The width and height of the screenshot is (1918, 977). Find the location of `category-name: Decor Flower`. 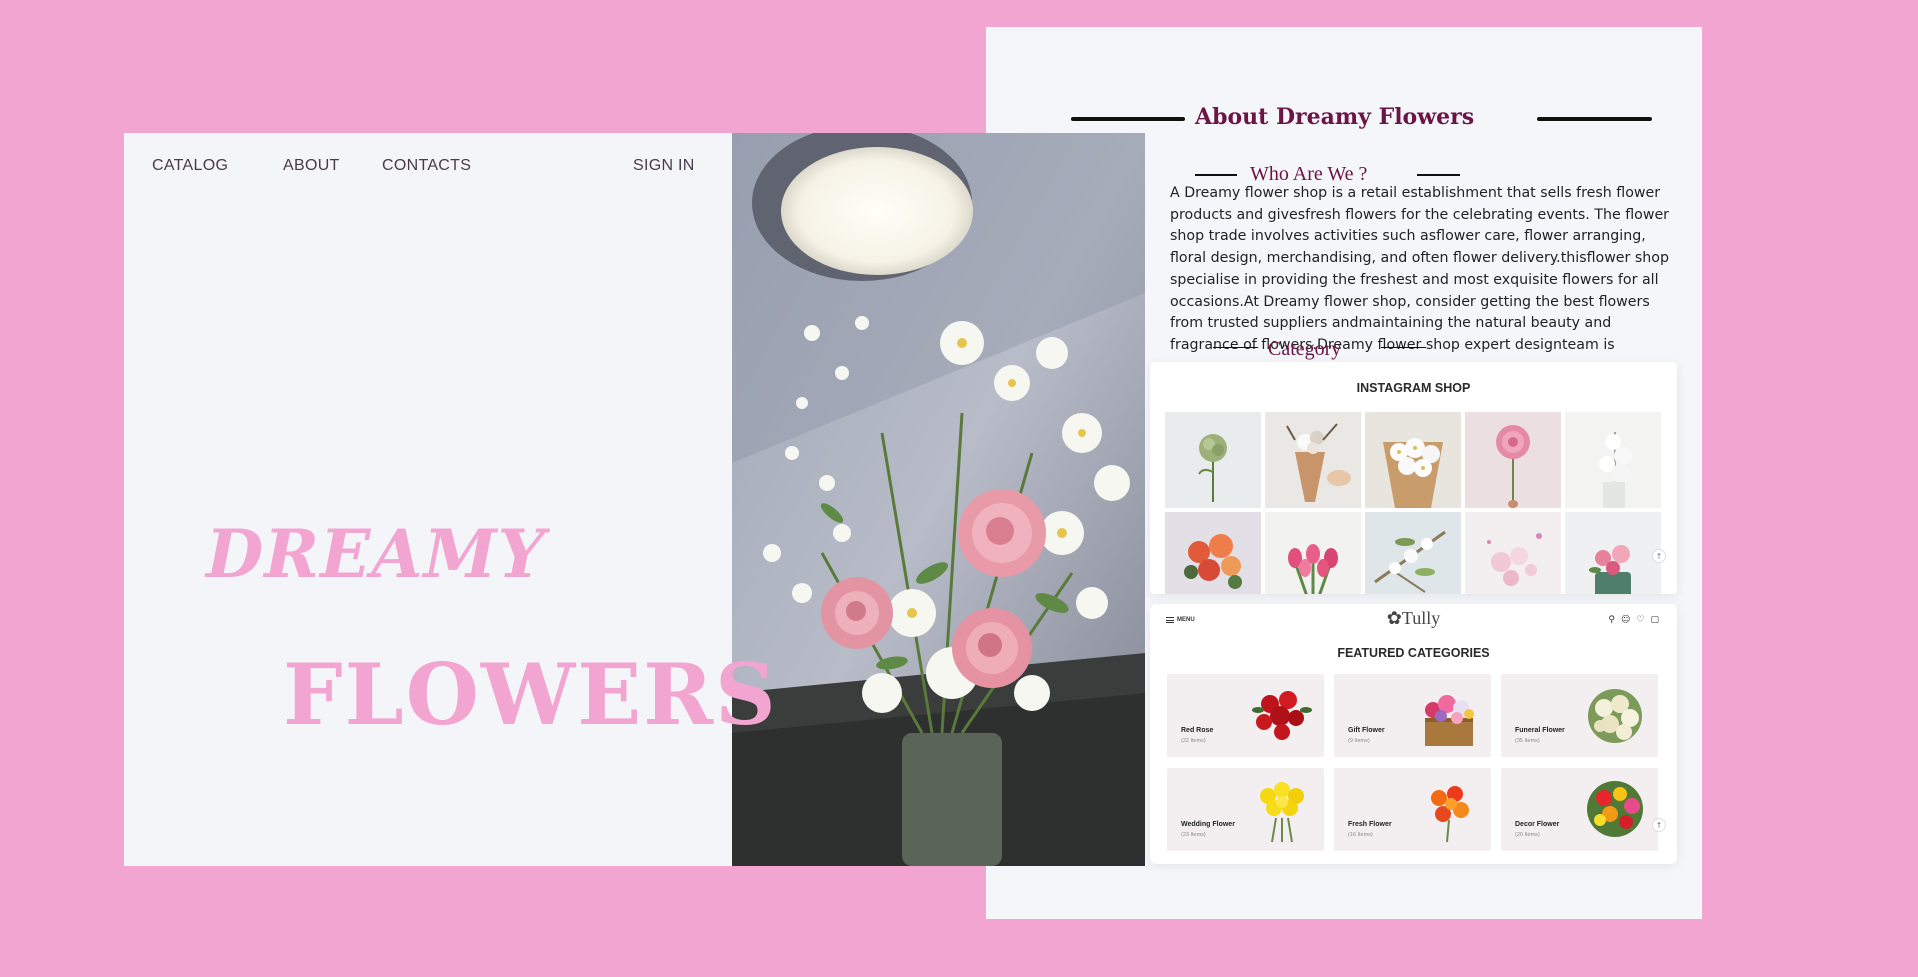

category-name: Decor Flower is located at coordinates (1537, 824).